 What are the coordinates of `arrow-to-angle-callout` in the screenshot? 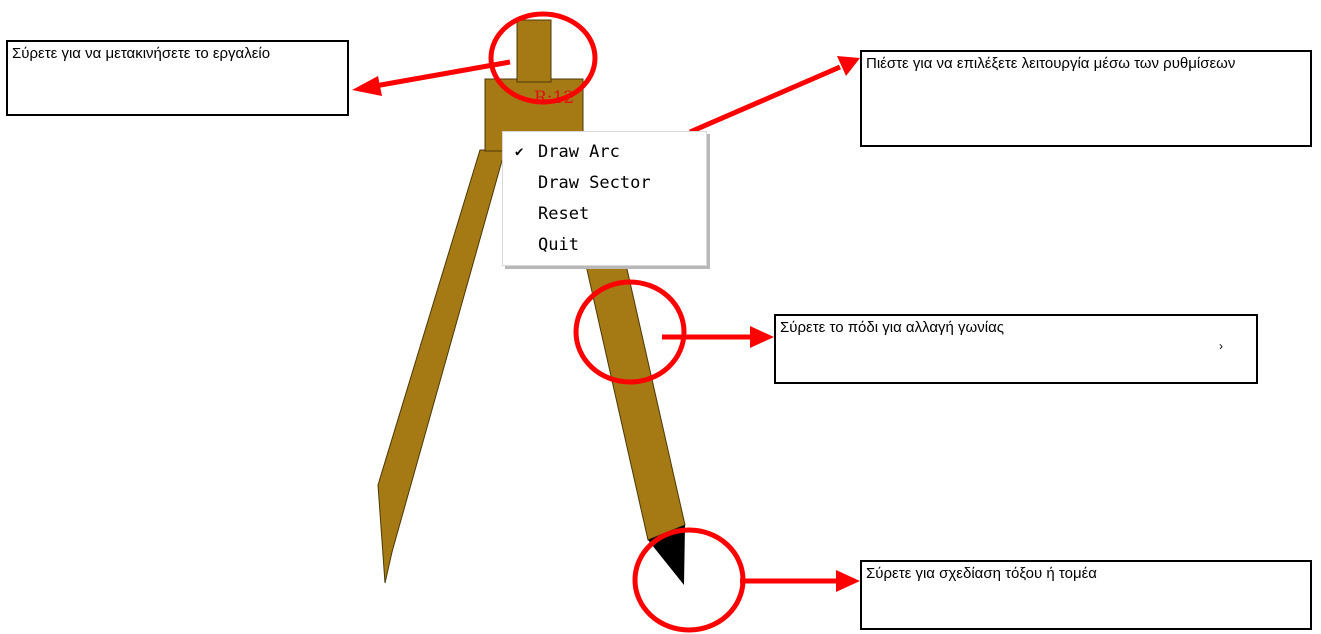 It's located at (718, 337).